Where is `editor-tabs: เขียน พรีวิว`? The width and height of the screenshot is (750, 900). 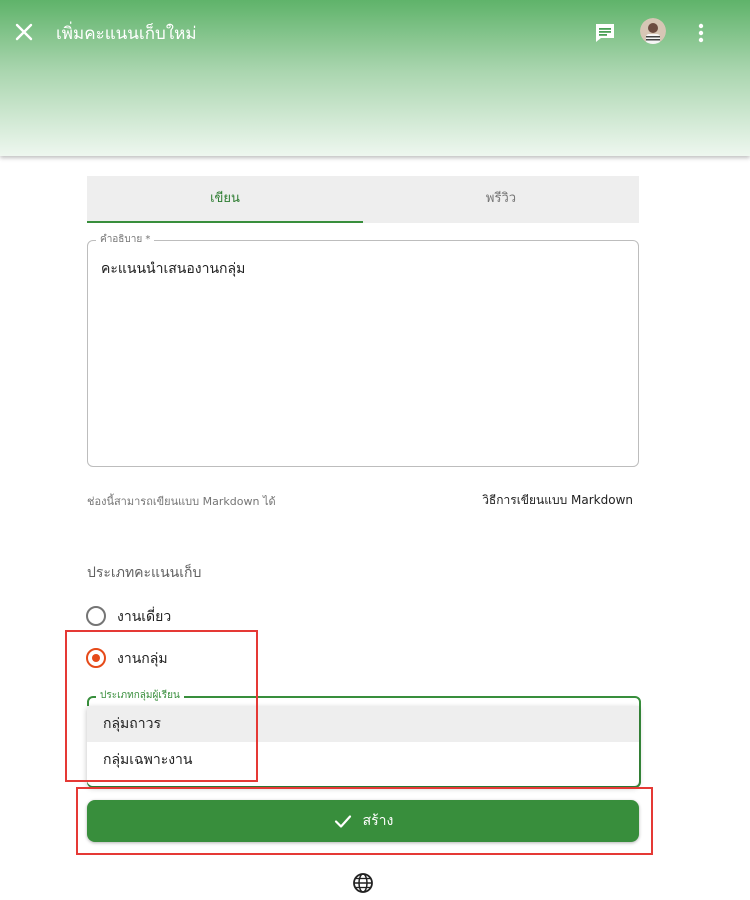 editor-tabs: เขียน พรีวิว is located at coordinates (363, 199).